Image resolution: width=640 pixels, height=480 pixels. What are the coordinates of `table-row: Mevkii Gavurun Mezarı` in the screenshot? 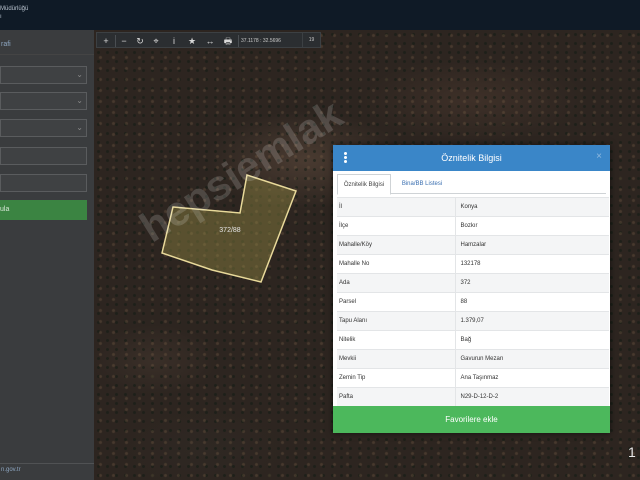 It's located at (473, 359).